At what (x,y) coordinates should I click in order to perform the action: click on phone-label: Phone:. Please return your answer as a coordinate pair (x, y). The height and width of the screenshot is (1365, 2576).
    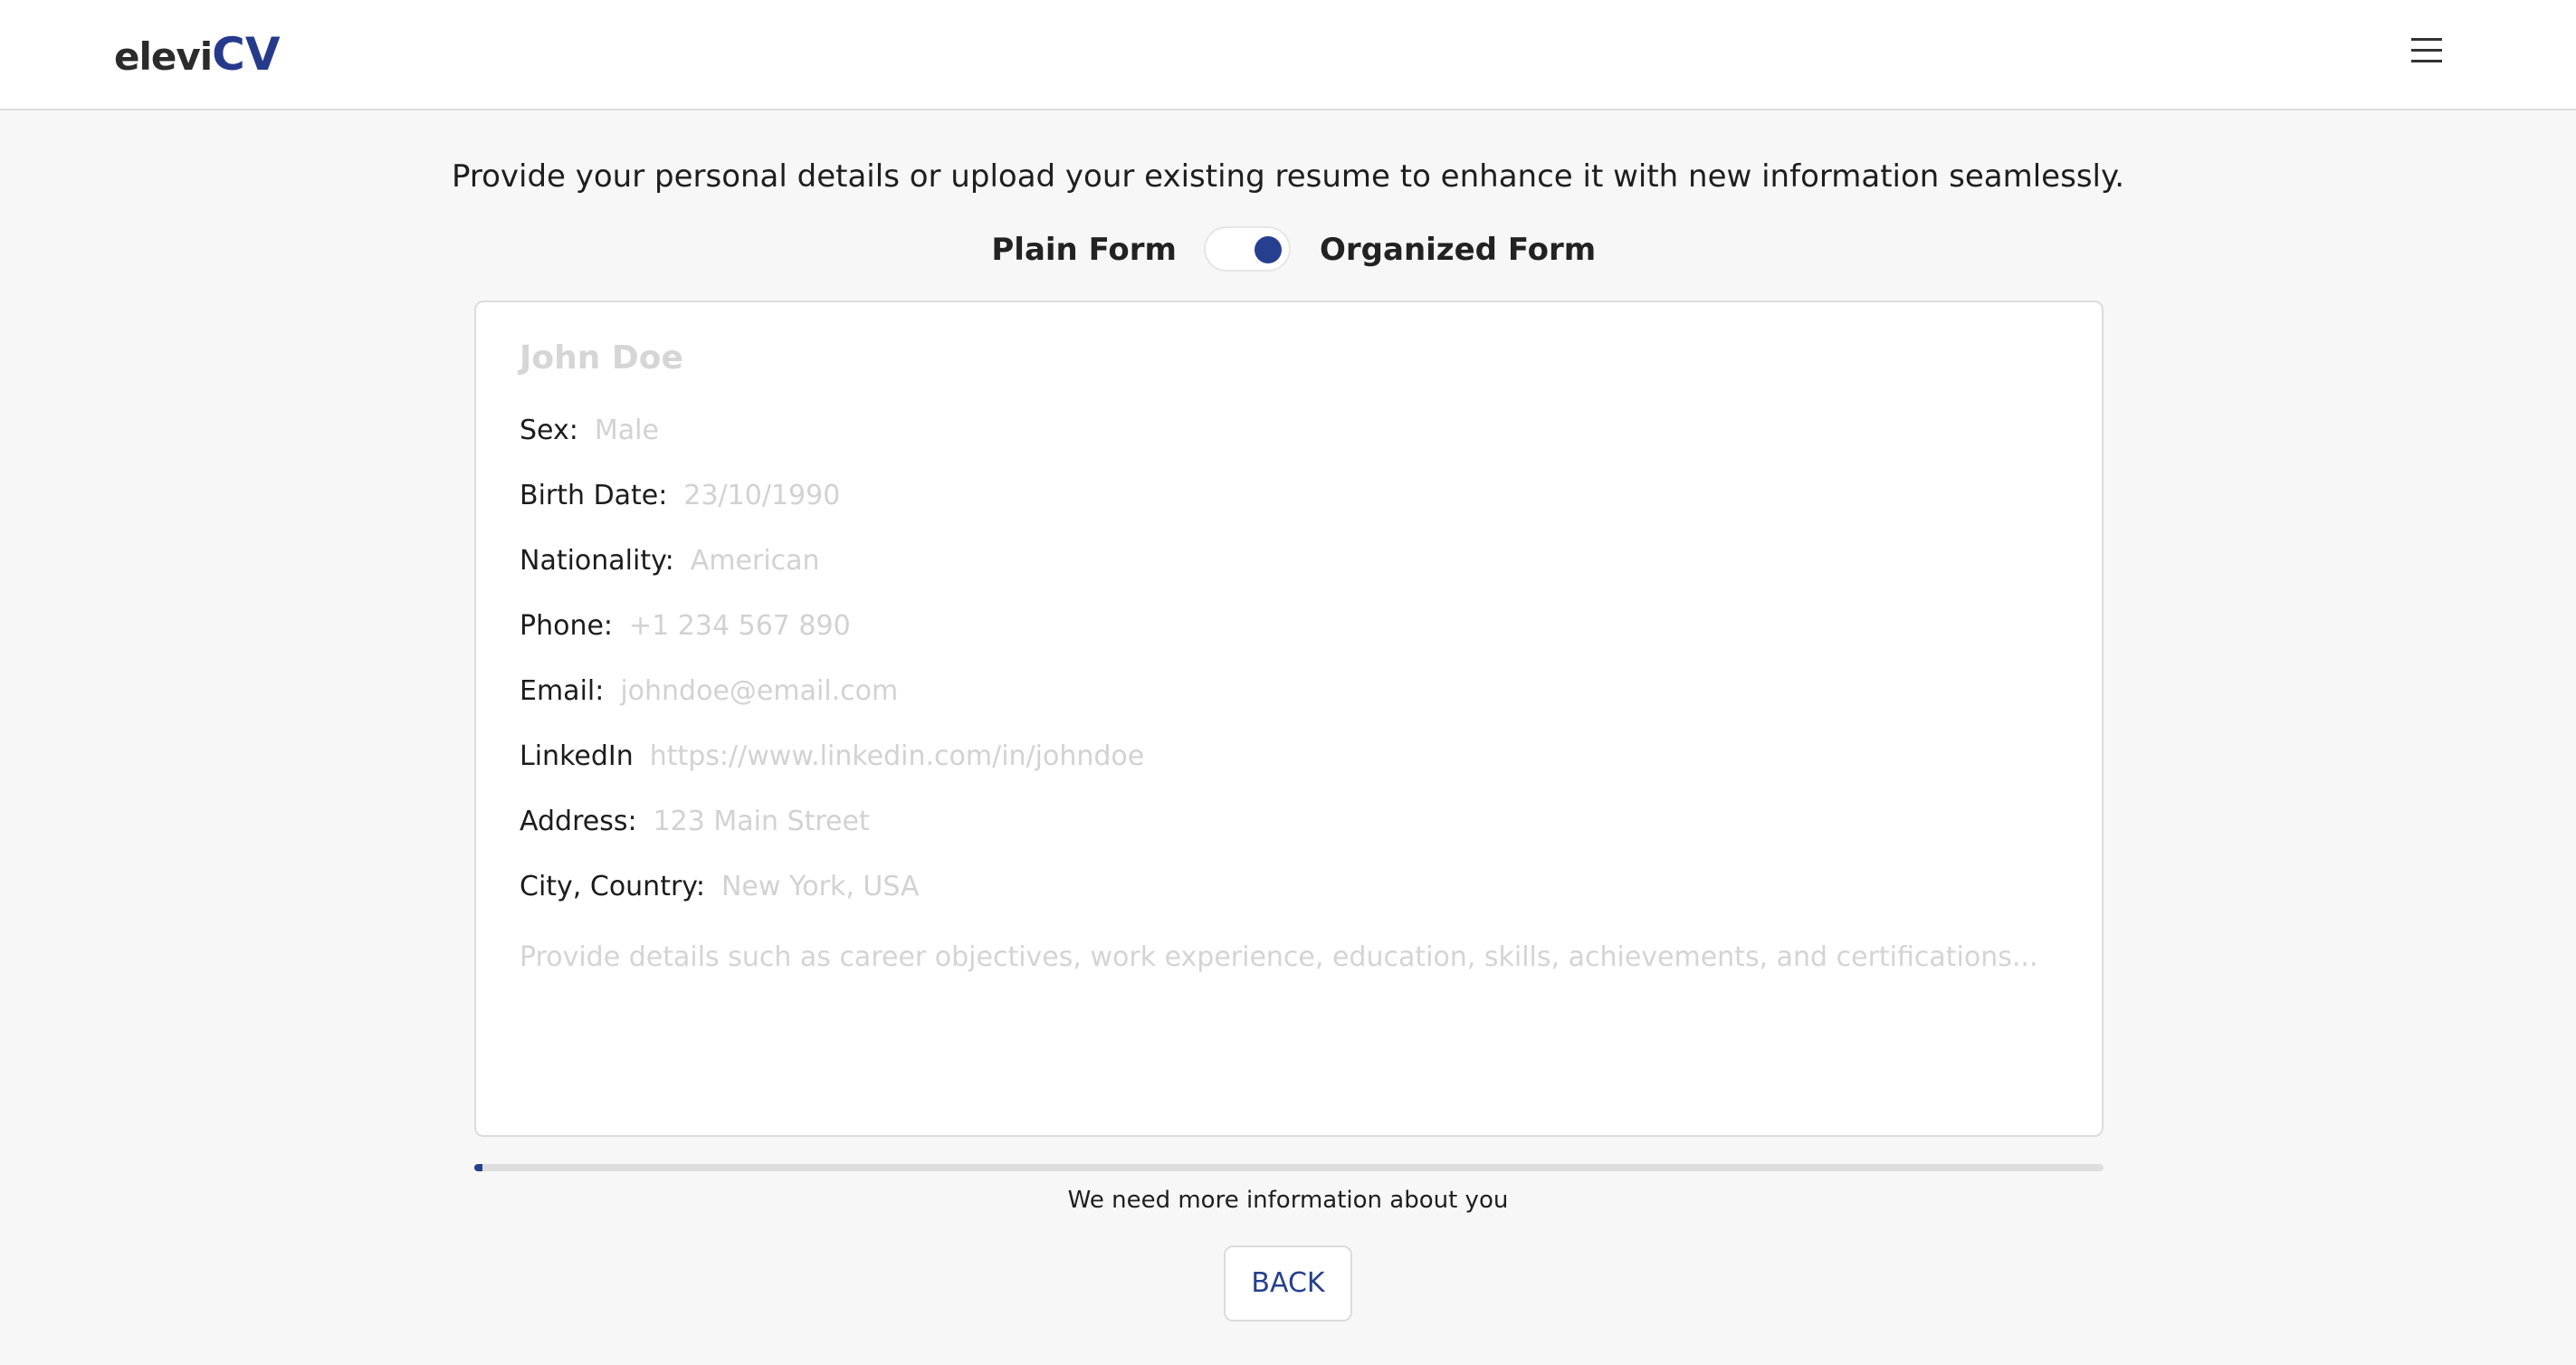
    Looking at the image, I should click on (567, 626).